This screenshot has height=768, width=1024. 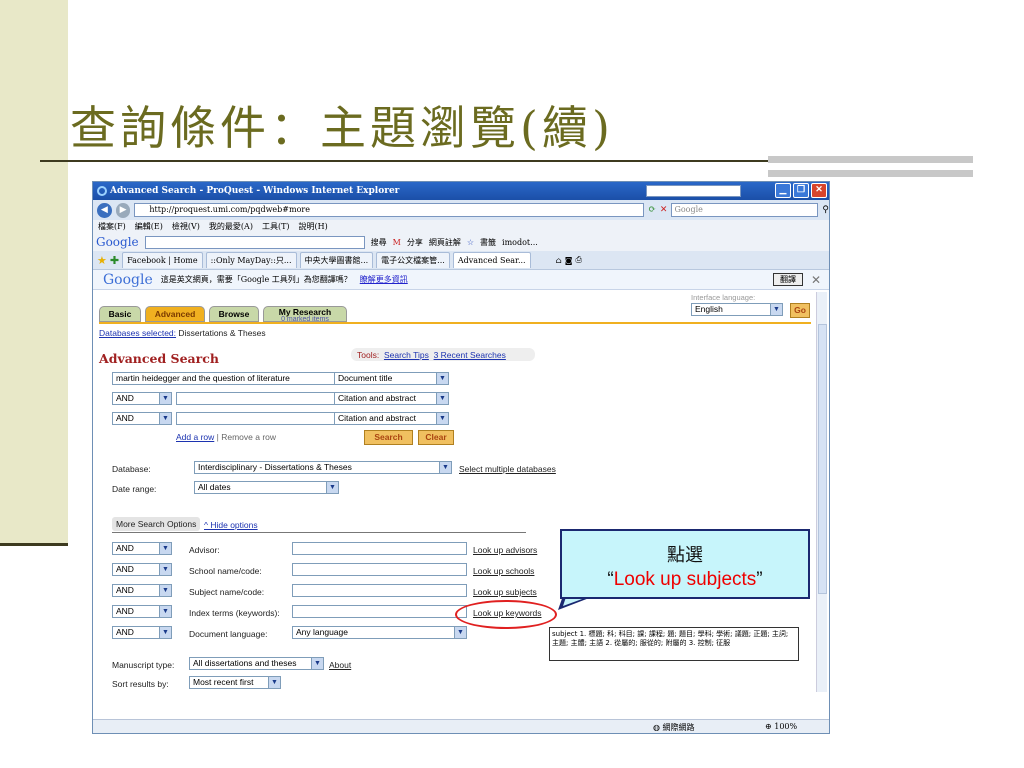 I want to click on row-actions: Add a row | Remove a row, so click(x=226, y=437).